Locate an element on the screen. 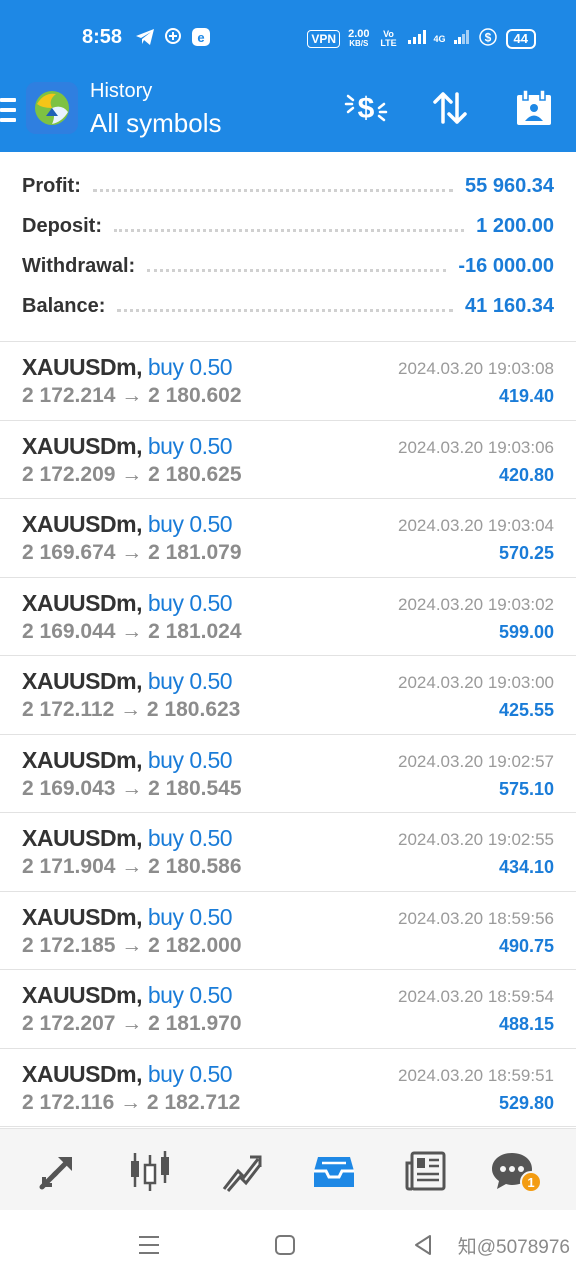 The image size is (576, 1280). deposit-label: Deposit: is located at coordinates (62, 225).